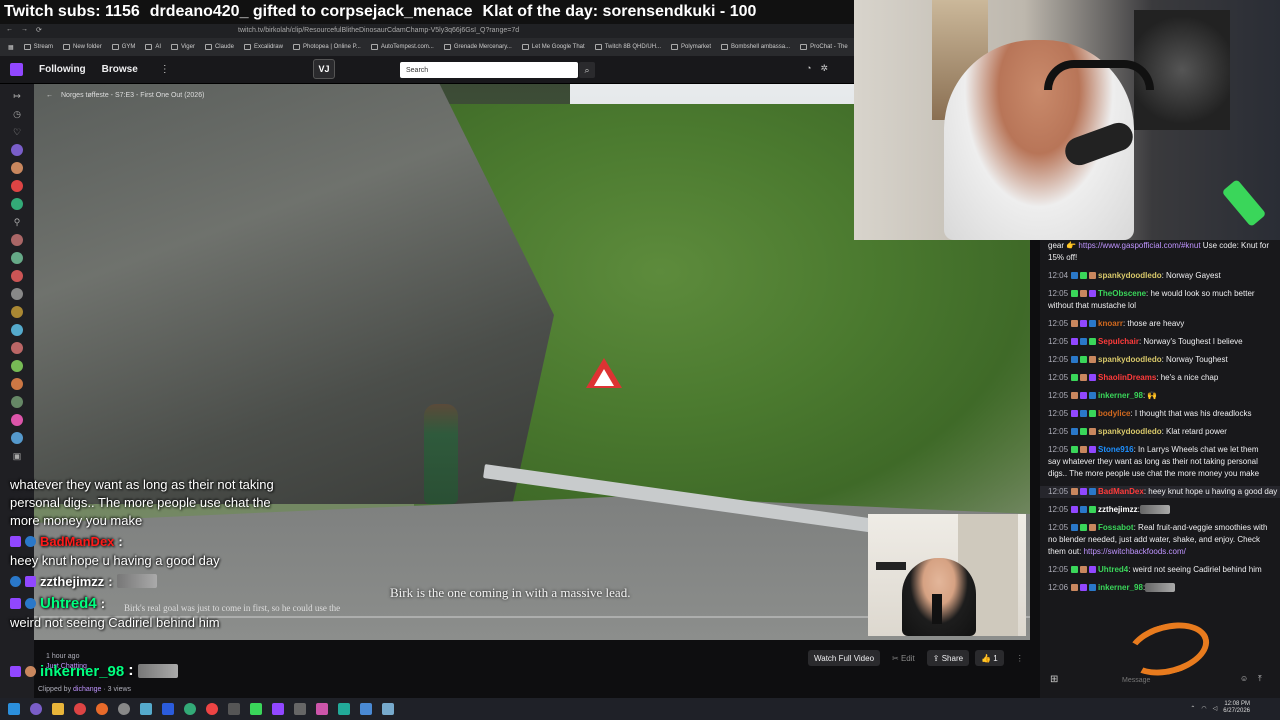  Describe the element at coordinates (1160, 396) in the screenshot. I see `chat-message: 12:05 inkerner_98: 🙌` at that location.